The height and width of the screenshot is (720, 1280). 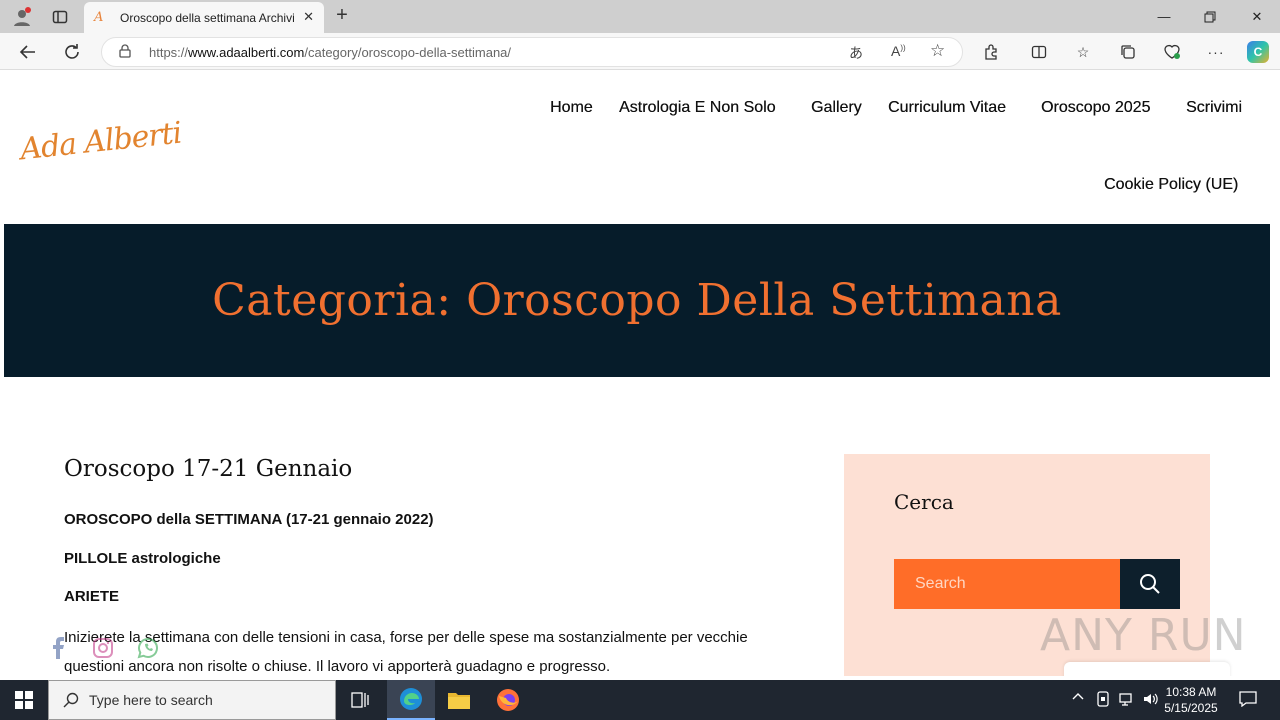 I want to click on lock-icon, so click(x=125, y=52).